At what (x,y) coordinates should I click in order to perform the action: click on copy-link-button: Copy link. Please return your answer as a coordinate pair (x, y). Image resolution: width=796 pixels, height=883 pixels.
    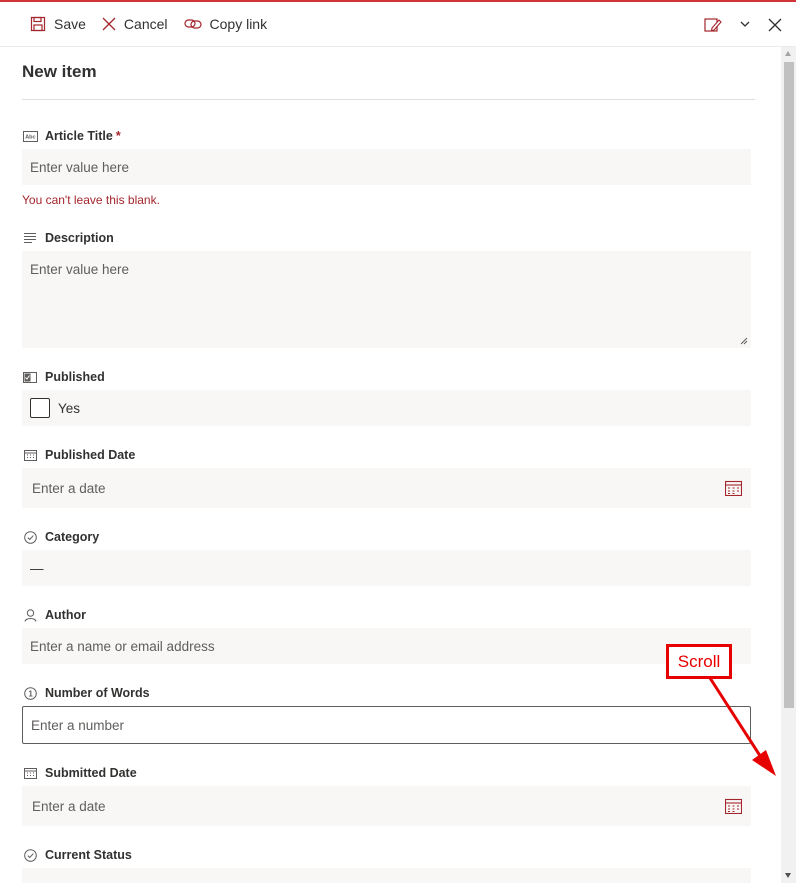
    Looking at the image, I should click on (225, 24).